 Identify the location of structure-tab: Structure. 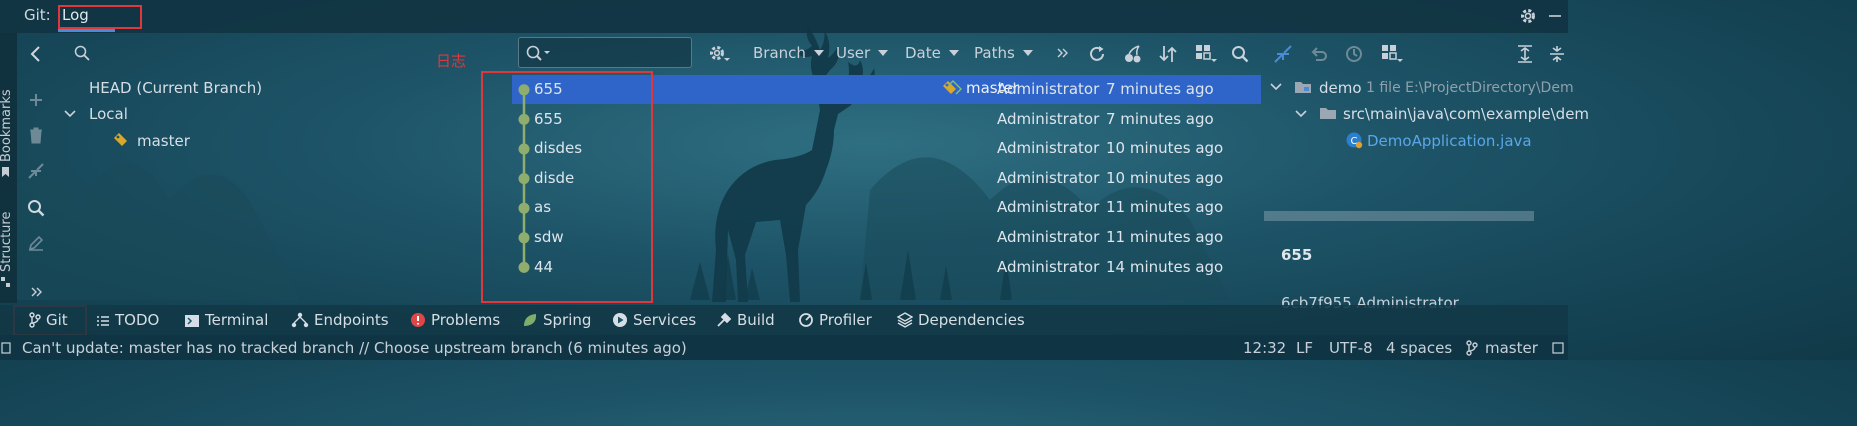
(7, 242).